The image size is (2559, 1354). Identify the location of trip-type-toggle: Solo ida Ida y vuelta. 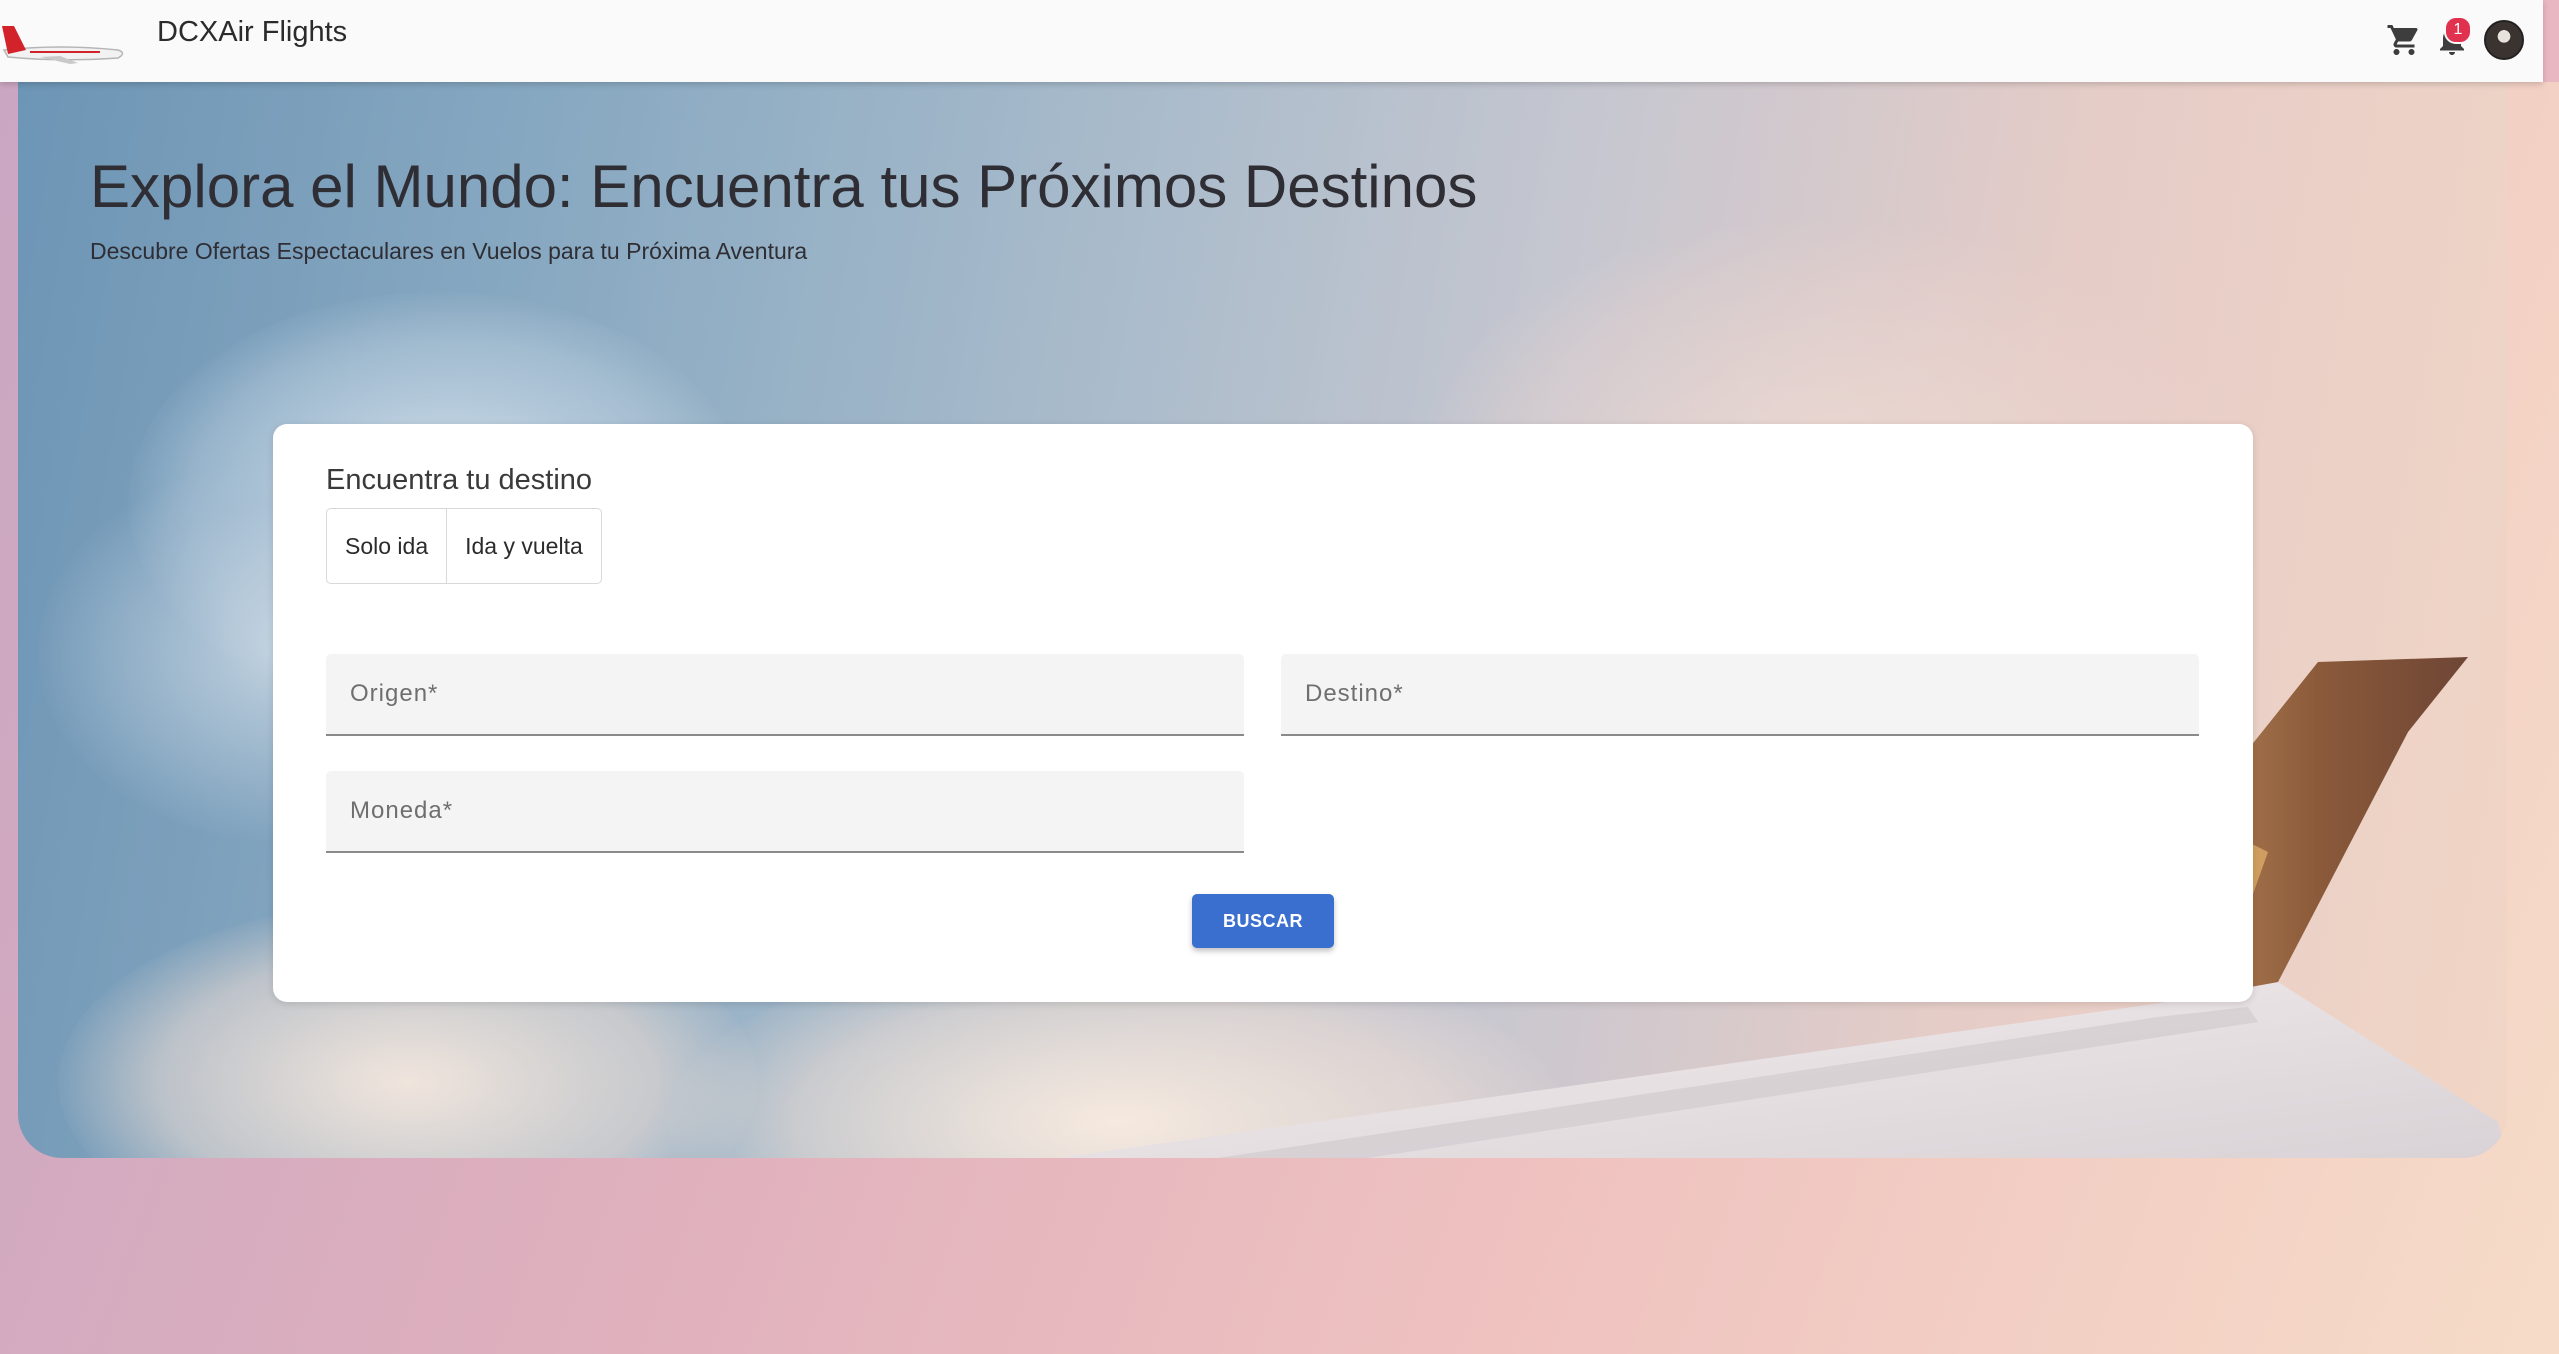
(464, 546).